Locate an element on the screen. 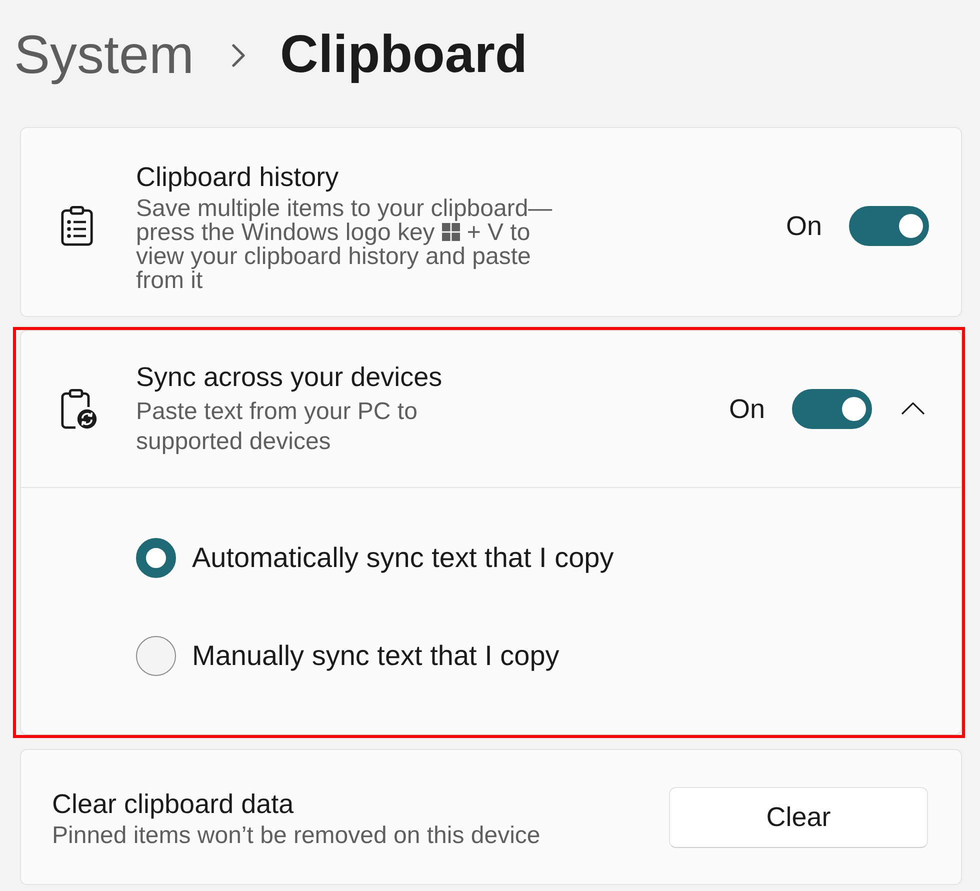 The image size is (980, 891). setting-title: Sync across your devices is located at coordinates (289, 377).